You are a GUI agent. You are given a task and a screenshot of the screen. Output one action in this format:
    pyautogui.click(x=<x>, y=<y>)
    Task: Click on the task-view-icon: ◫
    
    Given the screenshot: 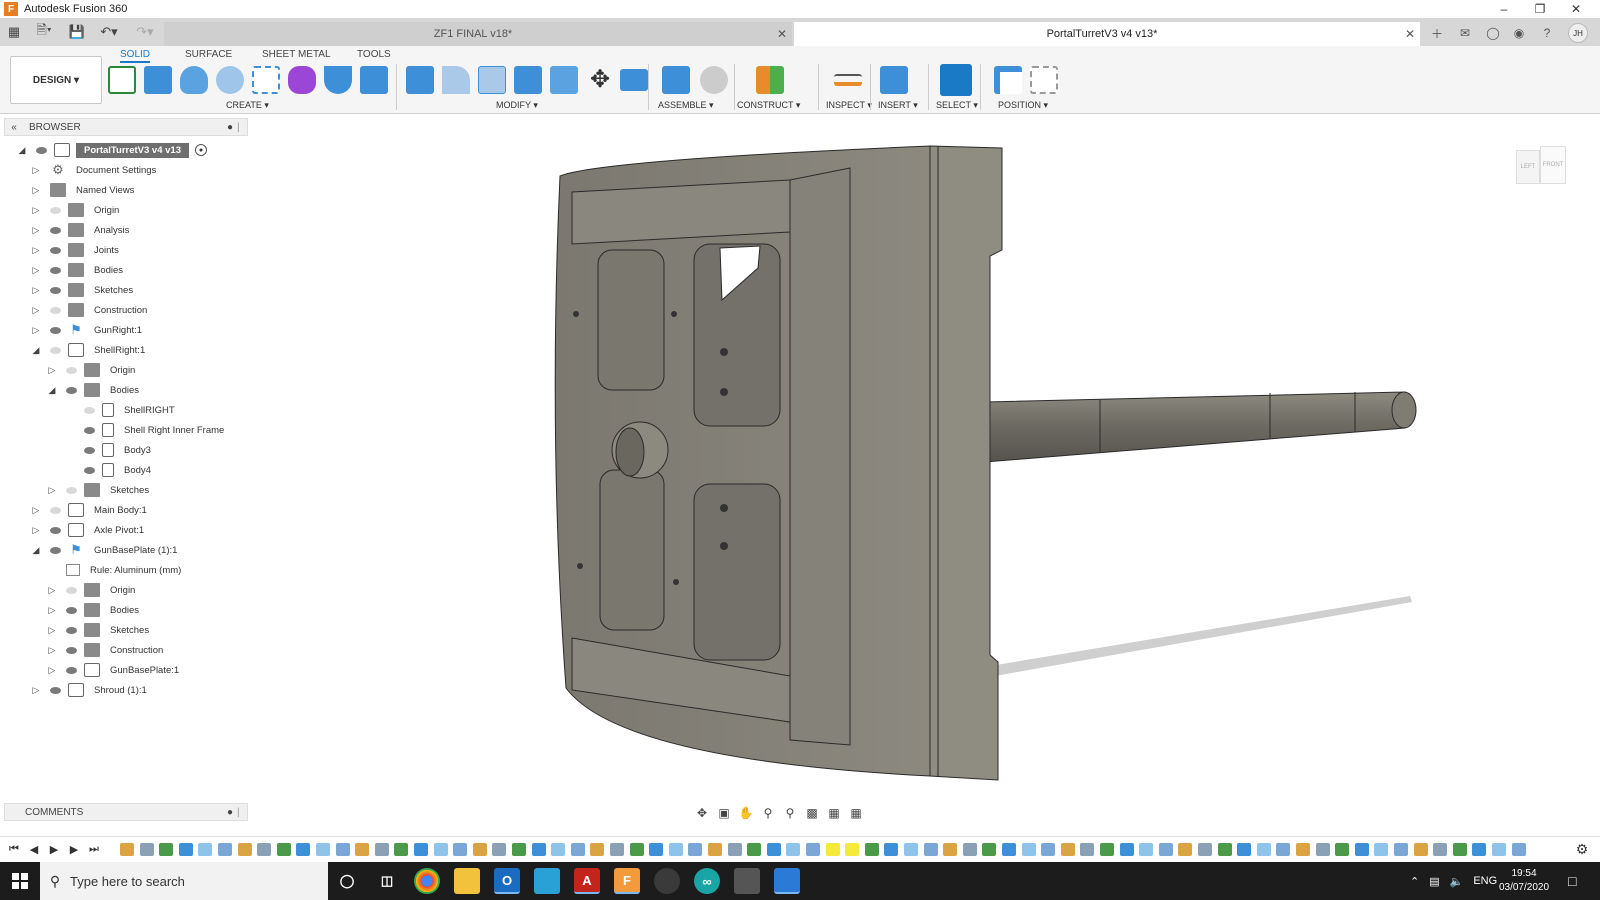 What is the action you would take?
    pyautogui.click(x=387, y=881)
    